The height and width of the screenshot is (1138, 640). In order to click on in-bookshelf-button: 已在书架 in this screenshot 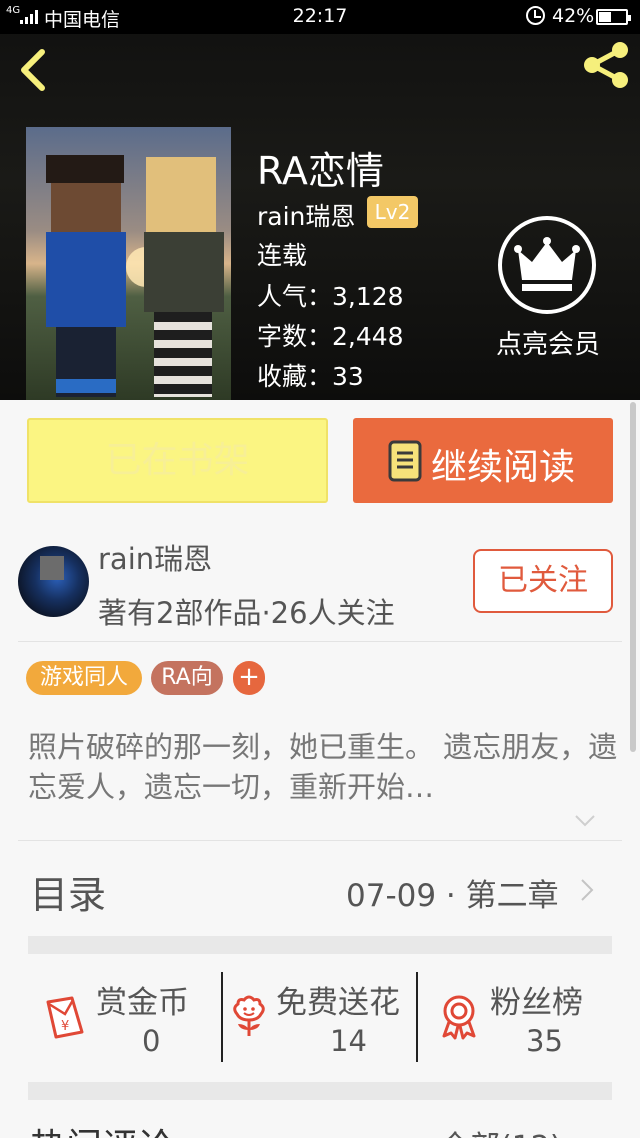, I will do `click(177, 460)`.